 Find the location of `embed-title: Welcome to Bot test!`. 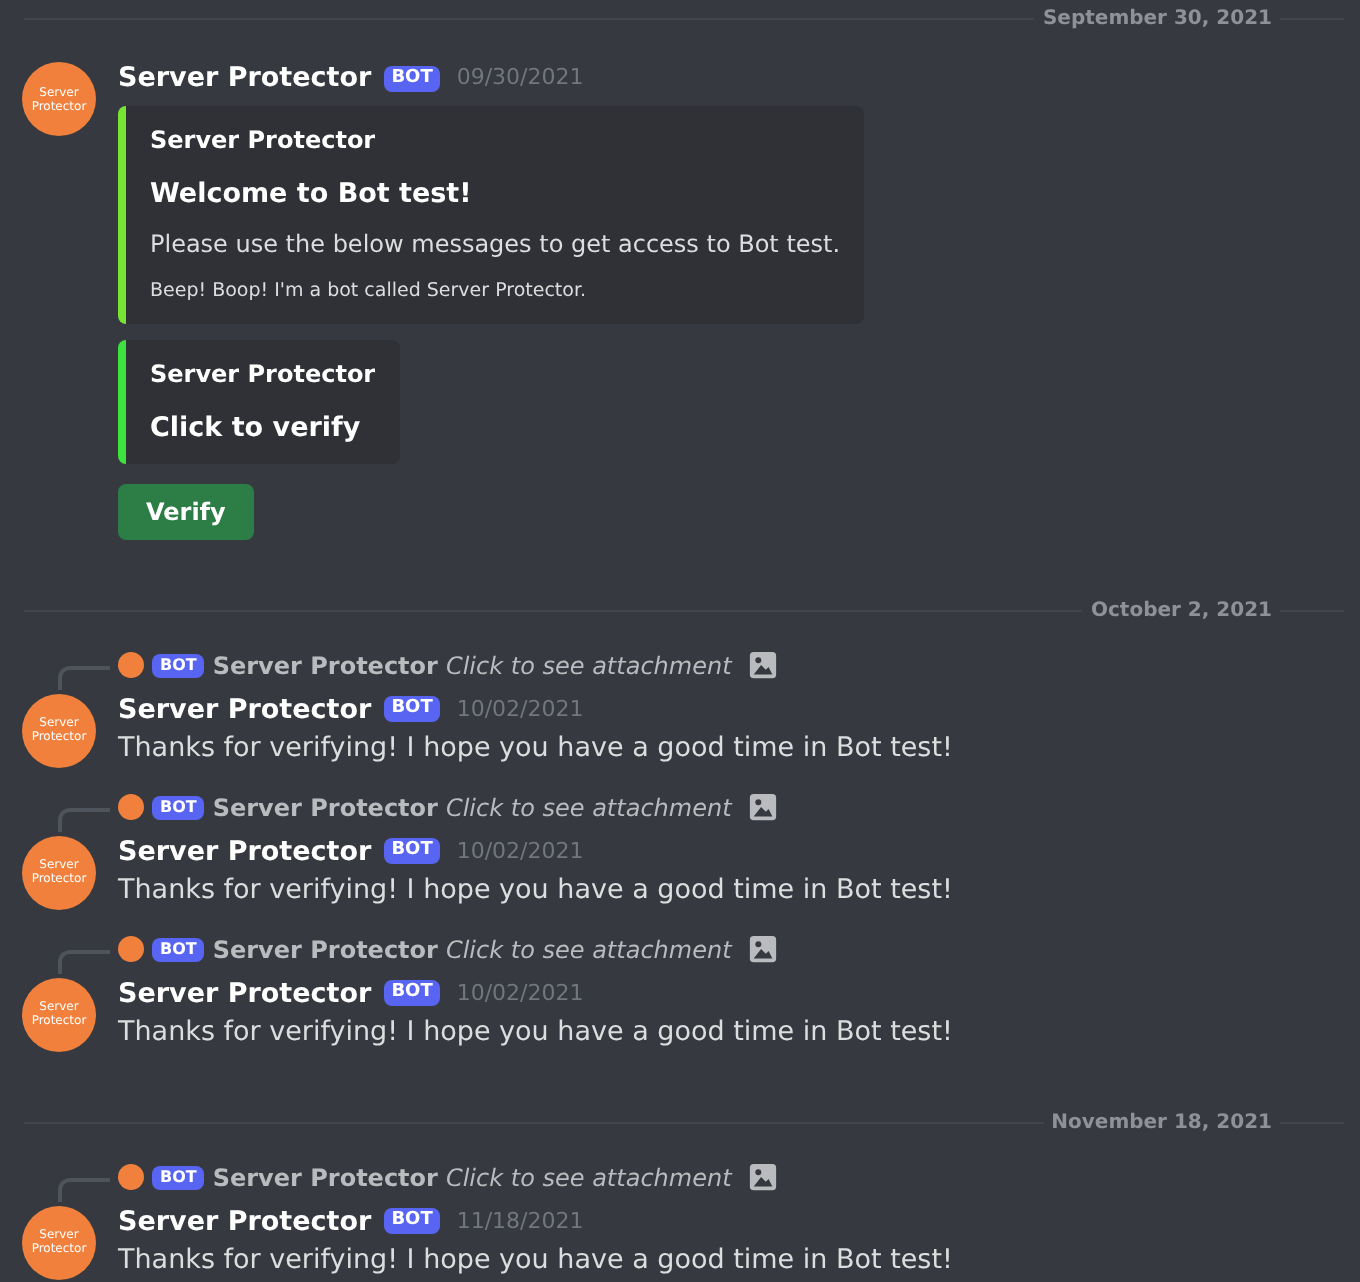

embed-title: Welcome to Bot test! is located at coordinates (312, 195).